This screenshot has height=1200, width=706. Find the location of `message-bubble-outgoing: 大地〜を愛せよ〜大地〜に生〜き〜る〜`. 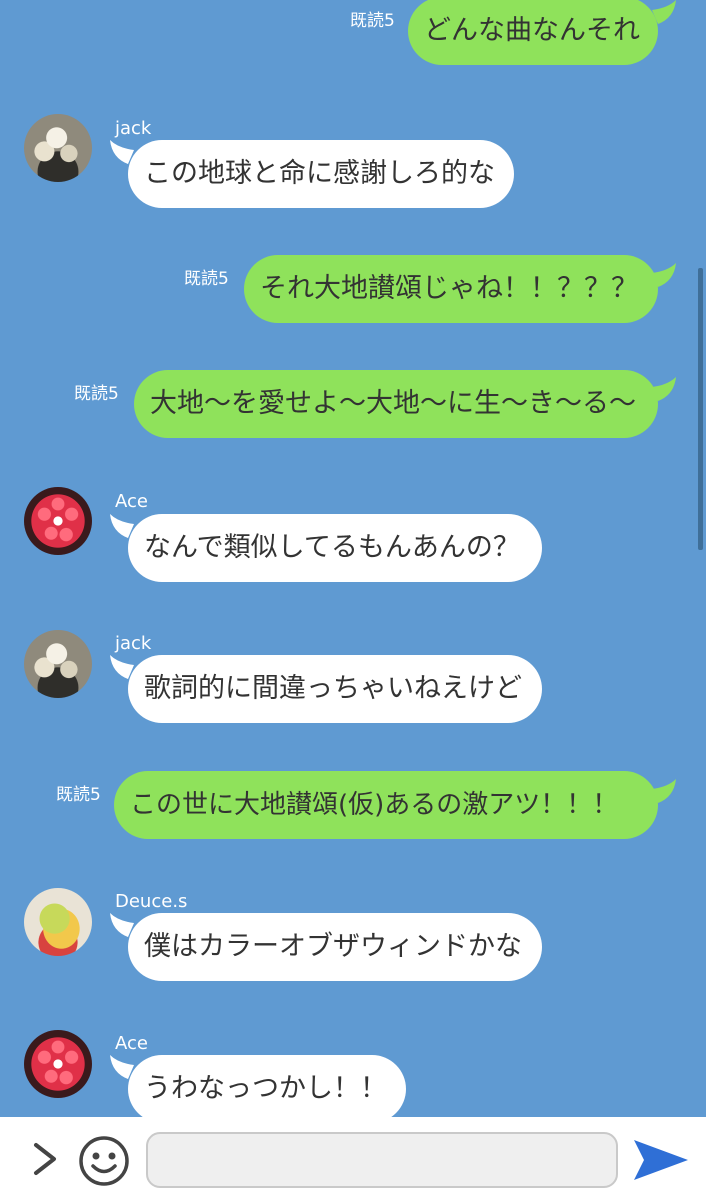

message-bubble-outgoing: 大地〜を愛せよ〜大地〜に生〜き〜る〜 is located at coordinates (396, 404).